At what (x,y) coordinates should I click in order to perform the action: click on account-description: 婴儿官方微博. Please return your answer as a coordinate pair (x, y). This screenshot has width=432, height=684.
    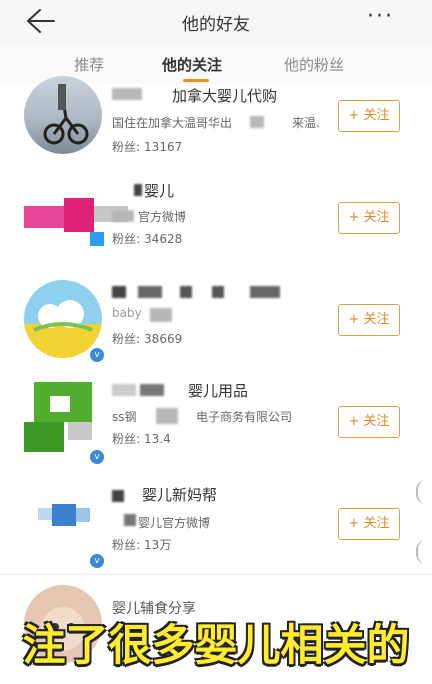
    Looking at the image, I should click on (174, 523).